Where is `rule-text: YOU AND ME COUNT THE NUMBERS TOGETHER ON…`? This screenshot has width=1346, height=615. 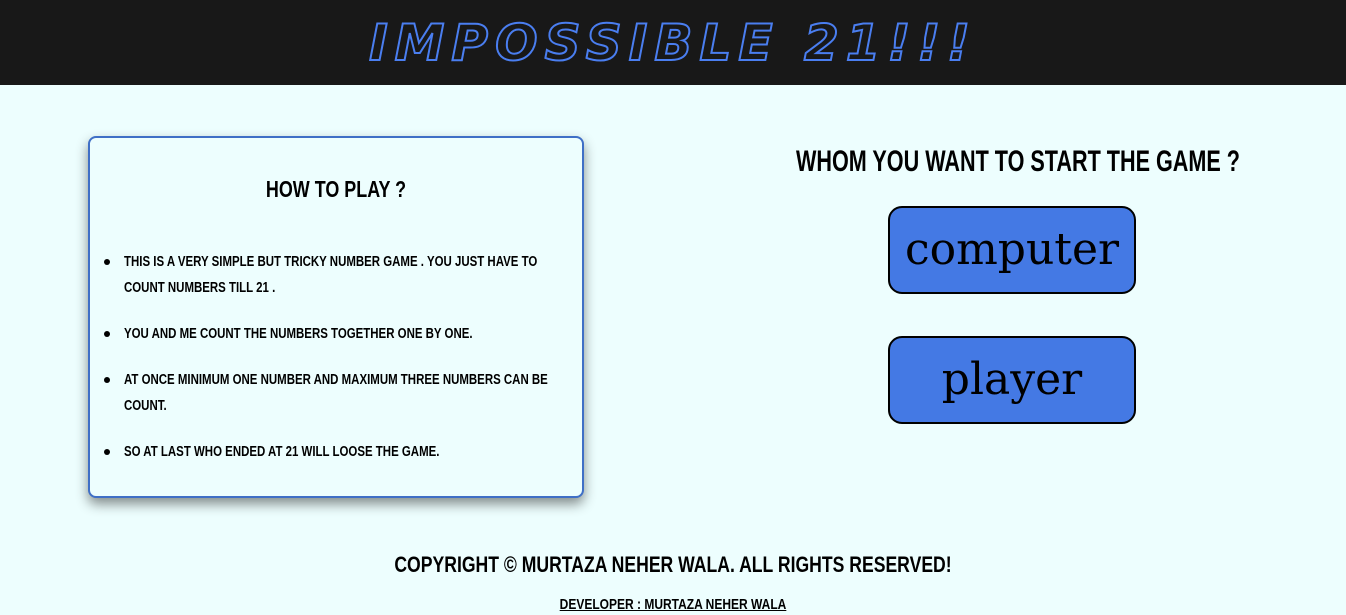 rule-text: YOU AND ME COUNT THE NUMBERS TOGETHER ON… is located at coordinates (298, 334).